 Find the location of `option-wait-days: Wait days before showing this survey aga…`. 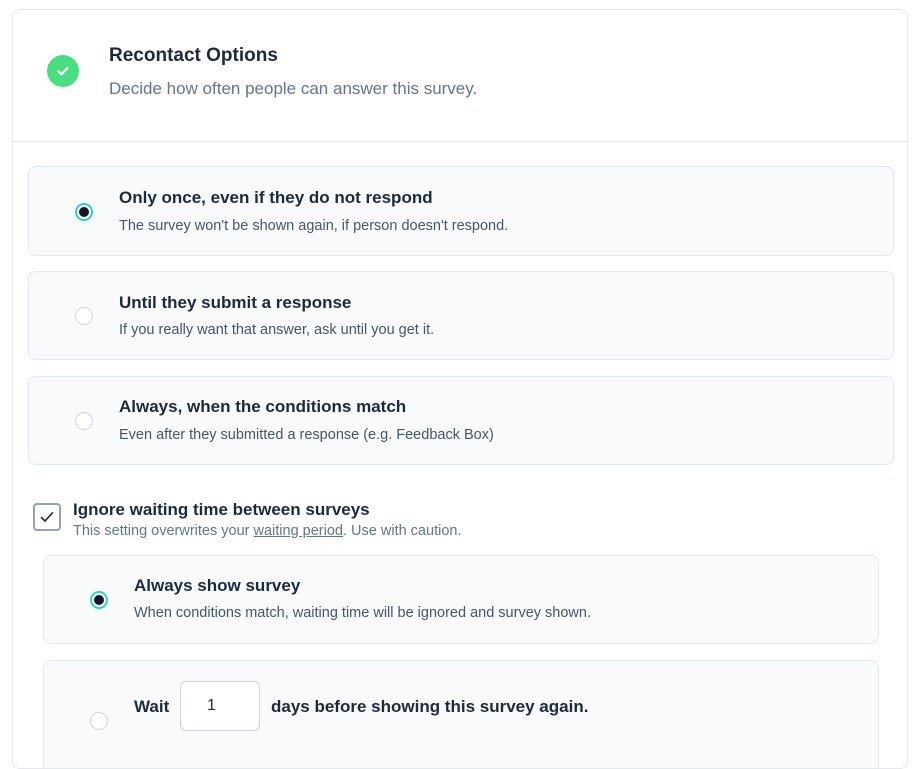

option-wait-days: Wait days before showing this survey aga… is located at coordinates (461, 714).